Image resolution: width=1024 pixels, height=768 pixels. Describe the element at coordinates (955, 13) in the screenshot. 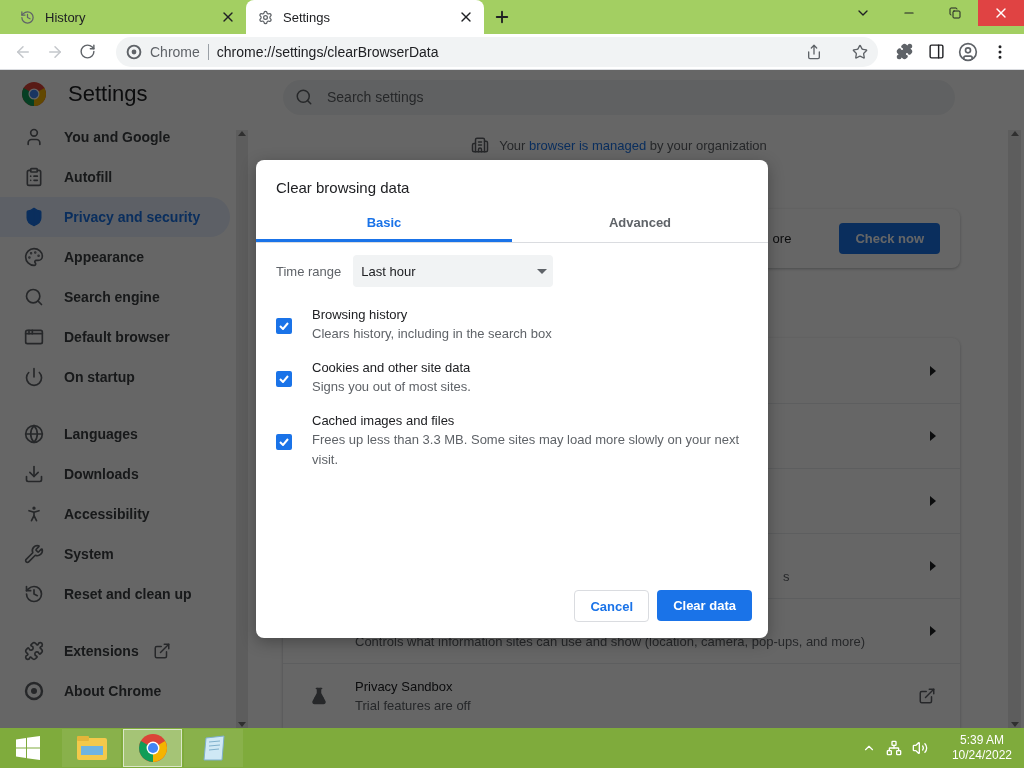

I see `restore-icon` at that location.